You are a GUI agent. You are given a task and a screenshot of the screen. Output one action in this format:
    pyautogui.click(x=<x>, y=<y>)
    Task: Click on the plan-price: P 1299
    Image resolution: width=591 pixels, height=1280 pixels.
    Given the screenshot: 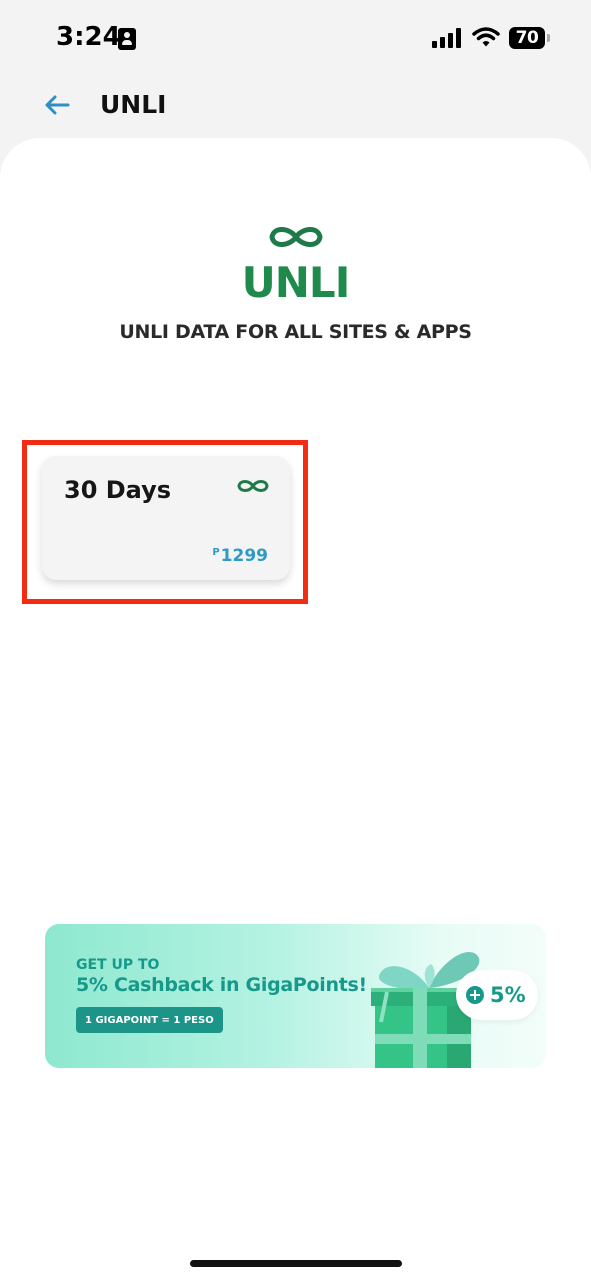 What is the action you would take?
    pyautogui.click(x=240, y=556)
    